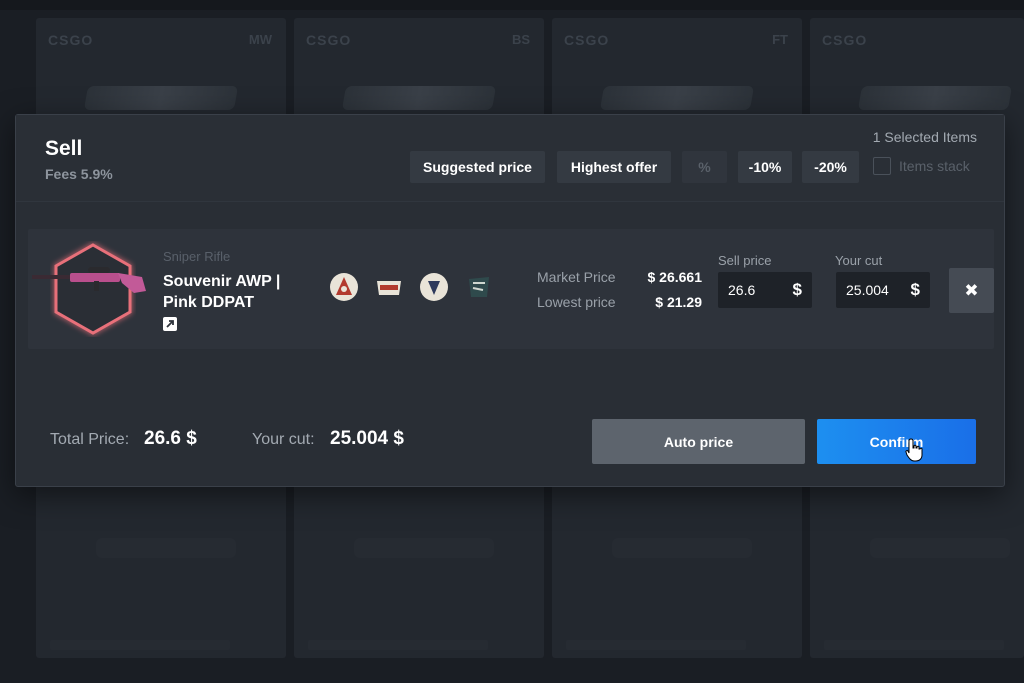 The width and height of the screenshot is (1024, 683). Describe the element at coordinates (260, 39) in the screenshot. I see `card-wear-label: MW` at that location.